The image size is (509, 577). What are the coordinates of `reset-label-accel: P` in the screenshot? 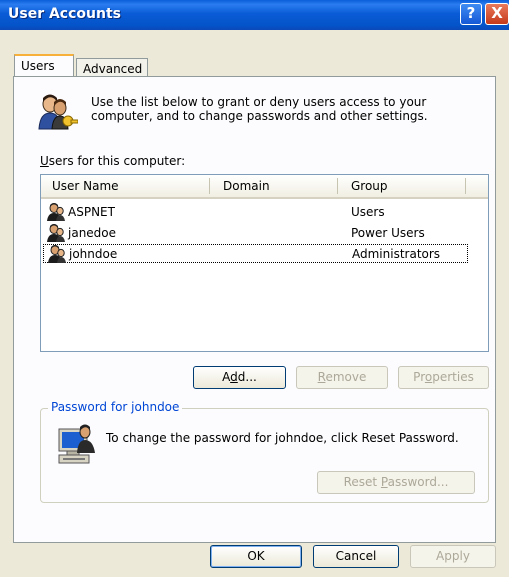 It's located at (384, 482).